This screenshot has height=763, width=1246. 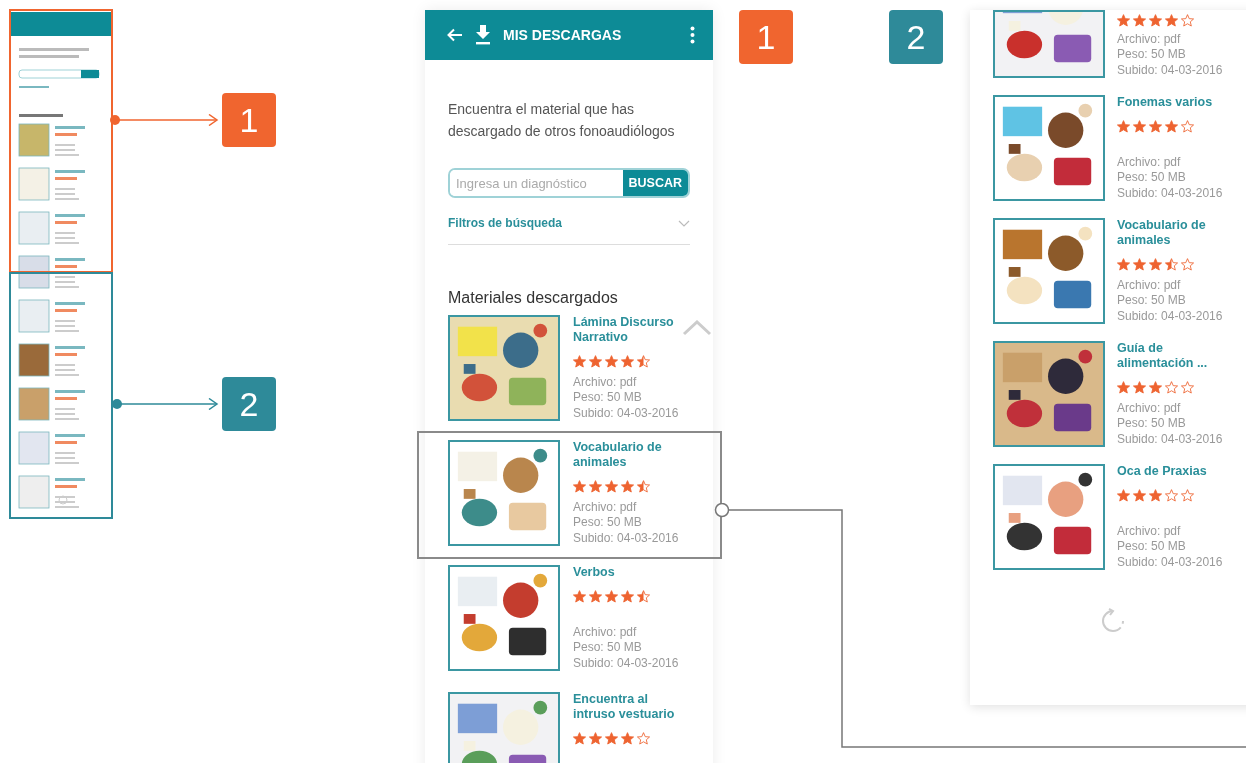 What do you see at coordinates (563, 35) in the screenshot?
I see `screen-title: MIS DESCARGAS` at bounding box center [563, 35].